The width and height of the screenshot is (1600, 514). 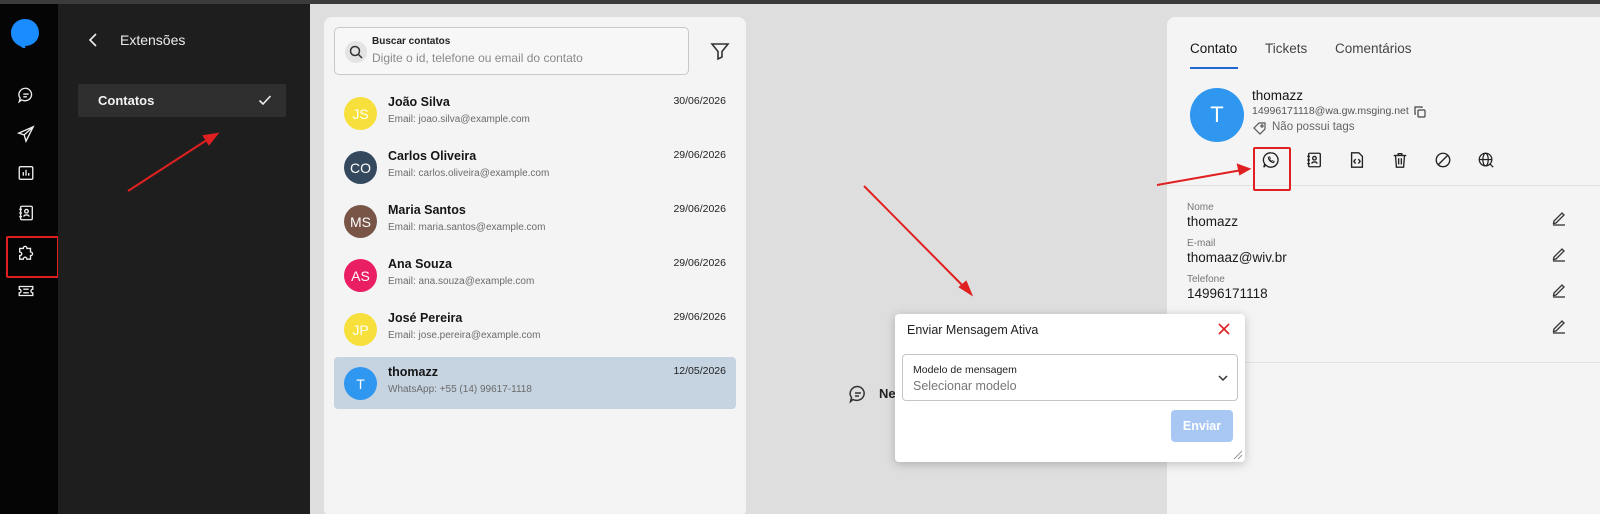 I want to click on check-icon, so click(x=265, y=100).